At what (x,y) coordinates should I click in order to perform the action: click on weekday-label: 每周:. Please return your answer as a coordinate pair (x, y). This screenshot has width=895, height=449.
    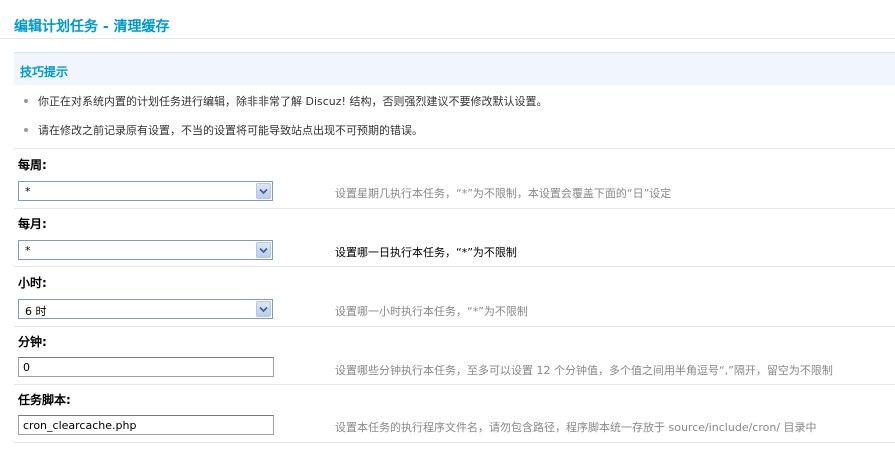
    Looking at the image, I should click on (32, 165).